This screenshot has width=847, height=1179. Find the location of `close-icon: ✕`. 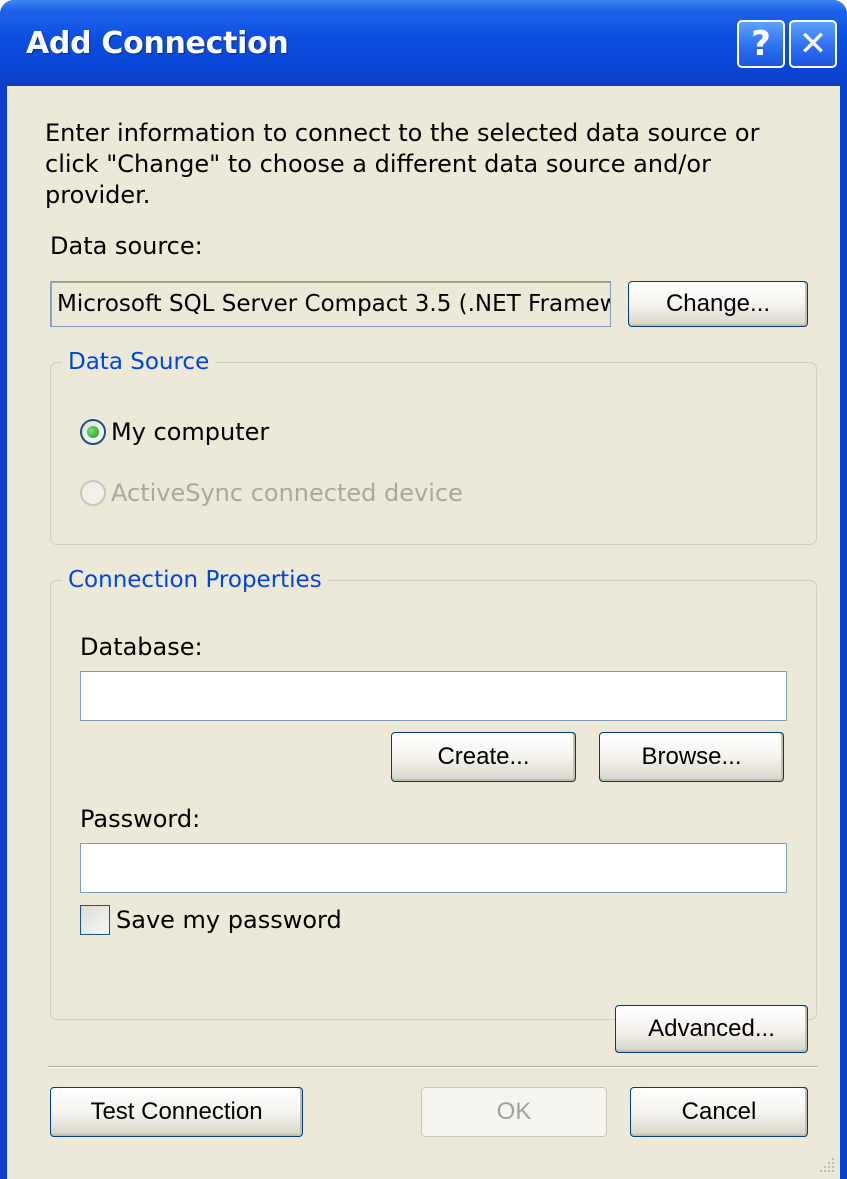

close-icon: ✕ is located at coordinates (813, 44).